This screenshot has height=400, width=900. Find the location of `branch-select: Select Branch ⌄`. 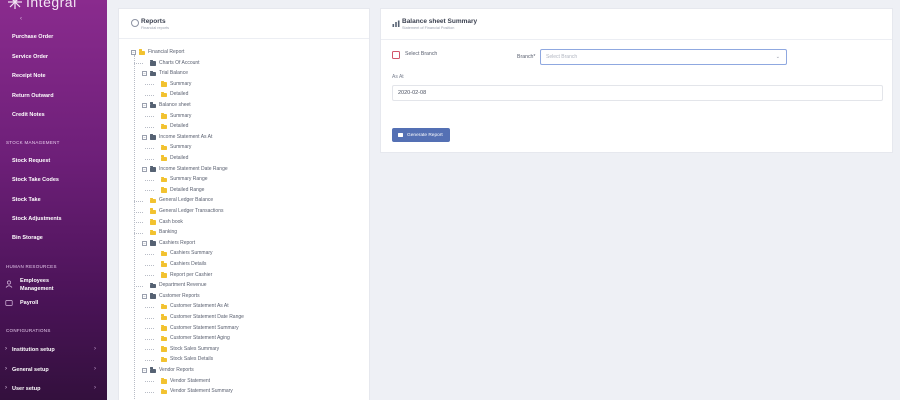

branch-select: Select Branch ⌄ is located at coordinates (663, 57).